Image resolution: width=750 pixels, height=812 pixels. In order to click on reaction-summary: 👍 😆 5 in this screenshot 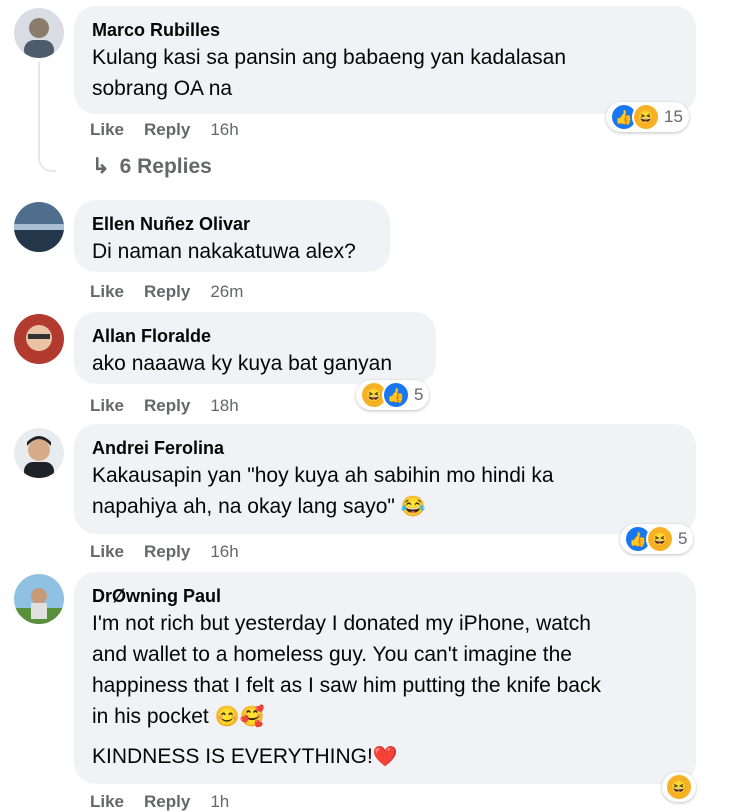, I will do `click(657, 539)`.